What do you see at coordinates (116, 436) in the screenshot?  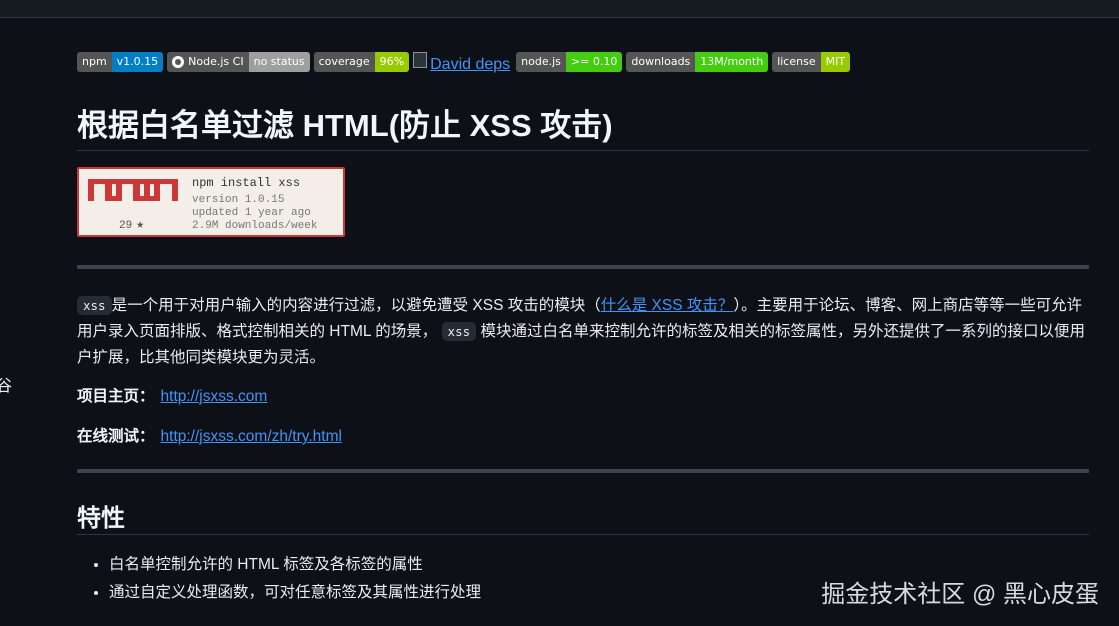 I see `demo-label: 在线测试：` at bounding box center [116, 436].